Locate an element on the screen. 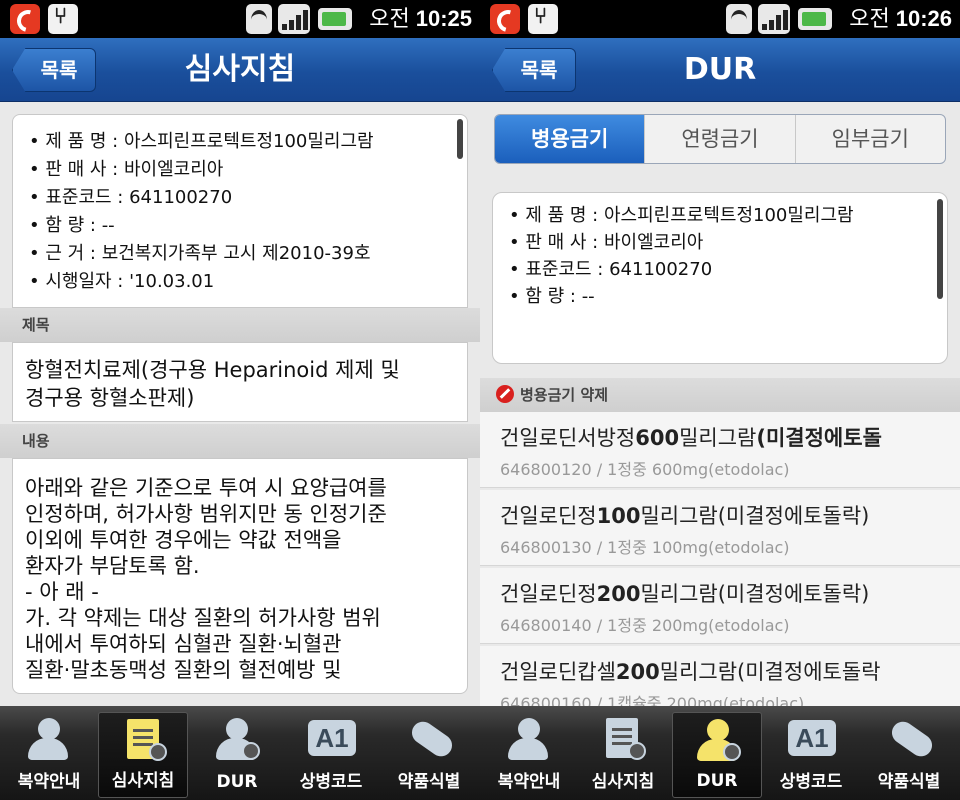 The width and height of the screenshot is (960, 800). content-line: 가. 각 약제는 대상 질환의 허가사항 범위 is located at coordinates (203, 618).